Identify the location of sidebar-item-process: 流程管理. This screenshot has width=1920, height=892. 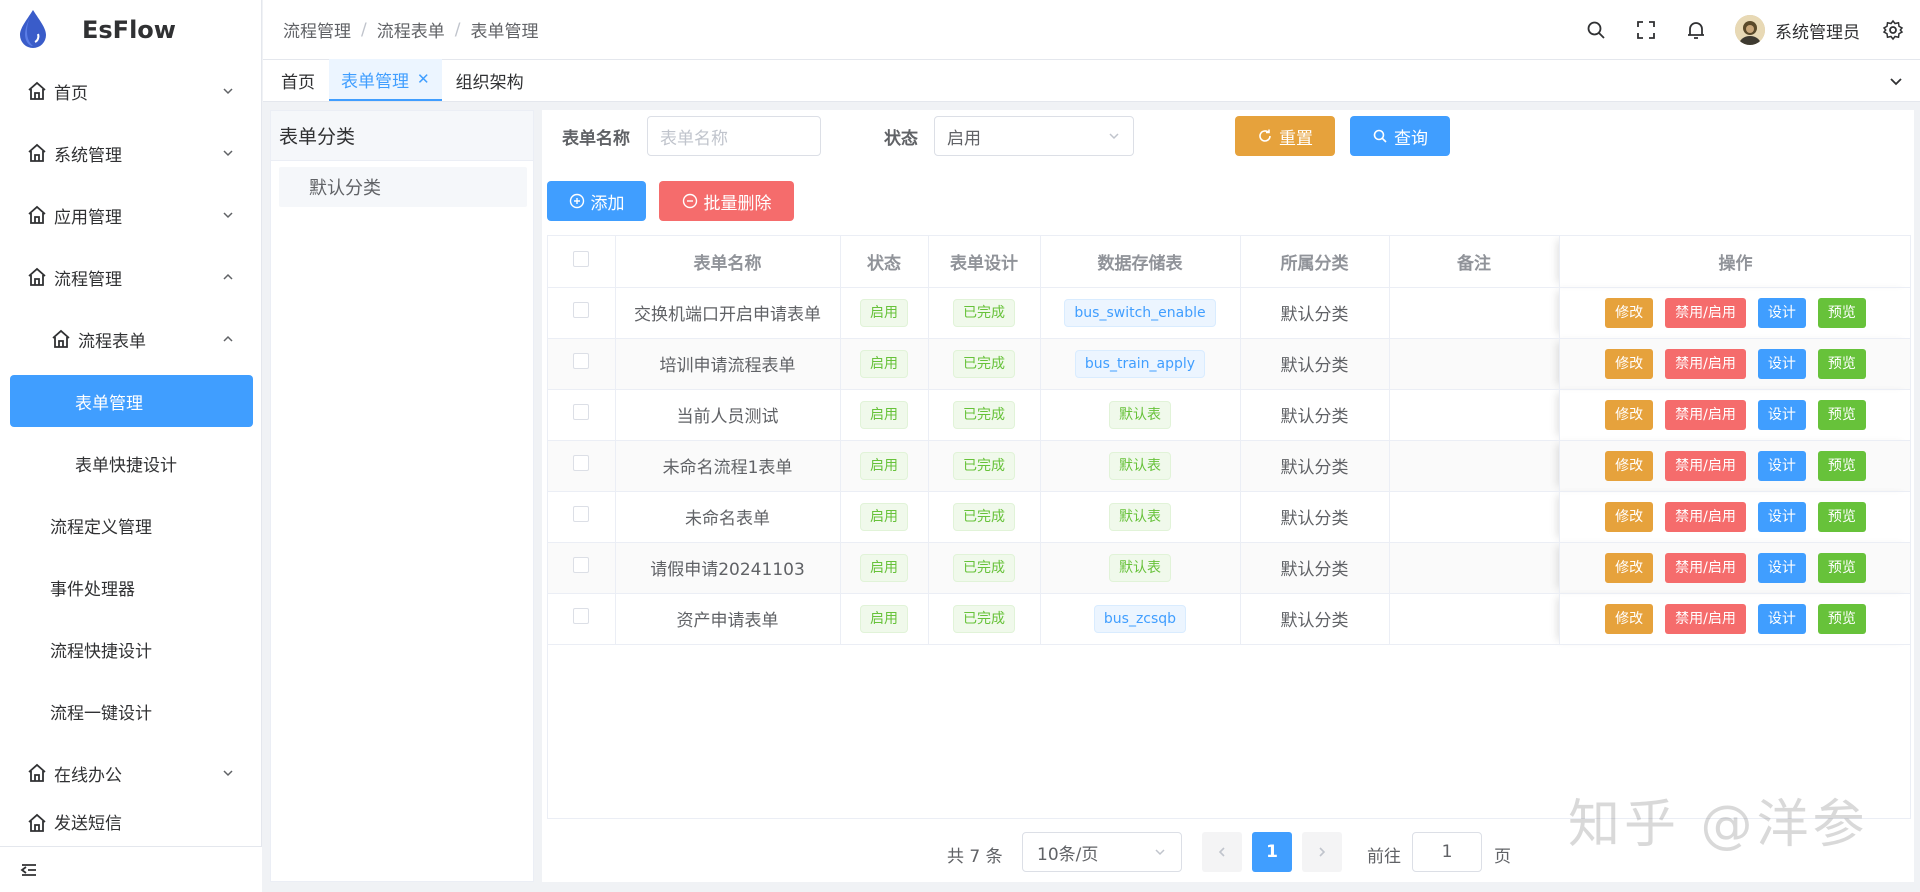
(130, 277).